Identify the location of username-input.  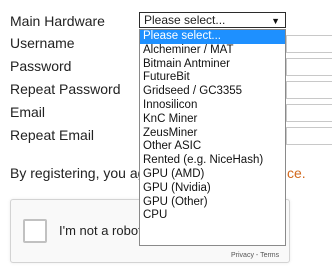
(309, 44).